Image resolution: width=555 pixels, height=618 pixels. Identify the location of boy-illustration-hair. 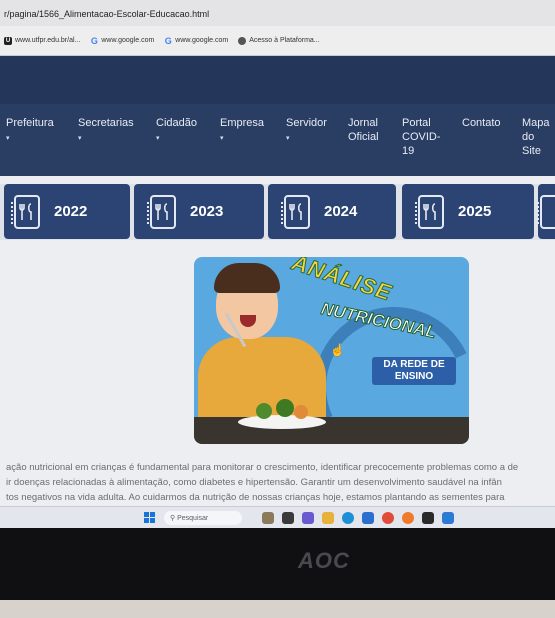
(247, 278).